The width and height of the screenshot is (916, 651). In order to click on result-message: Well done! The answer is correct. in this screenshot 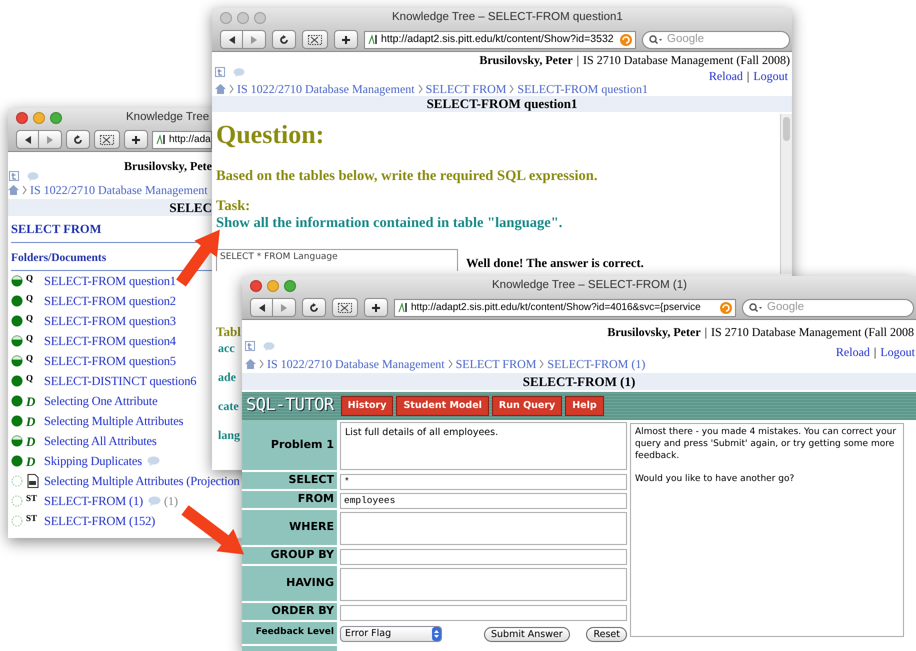, I will do `click(555, 263)`.